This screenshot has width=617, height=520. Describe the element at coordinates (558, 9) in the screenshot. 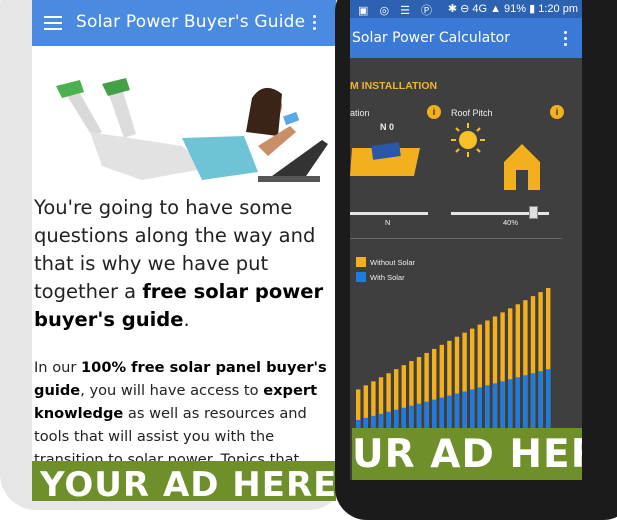

I see `clock: 1:20 pm` at that location.